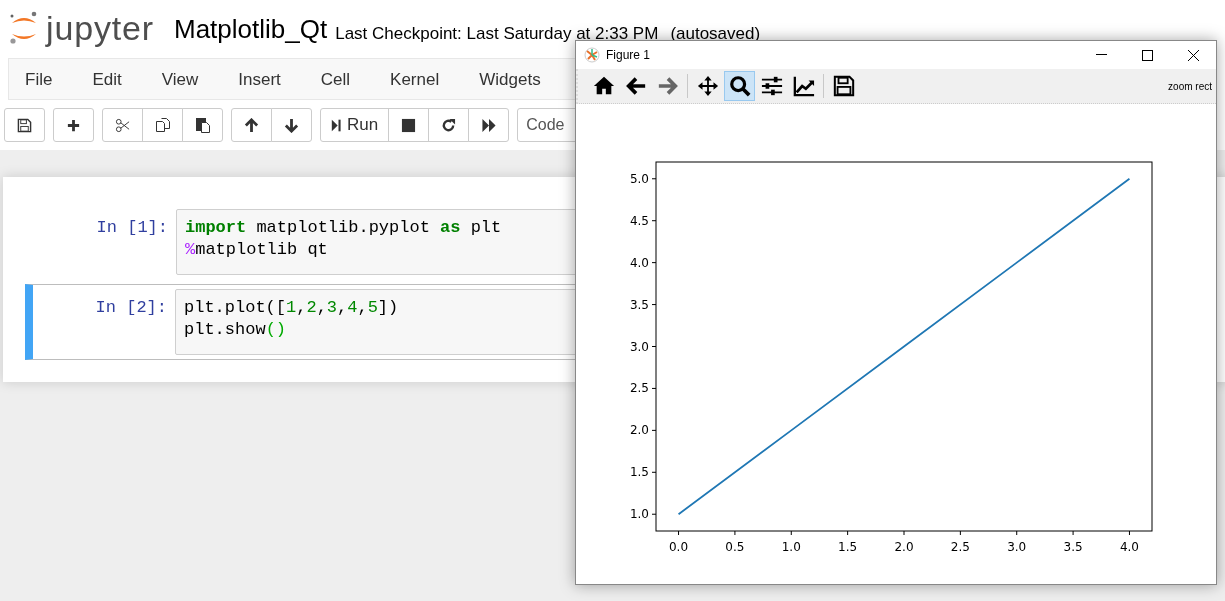  I want to click on x-tick-label: 0.5, so click(735, 547).